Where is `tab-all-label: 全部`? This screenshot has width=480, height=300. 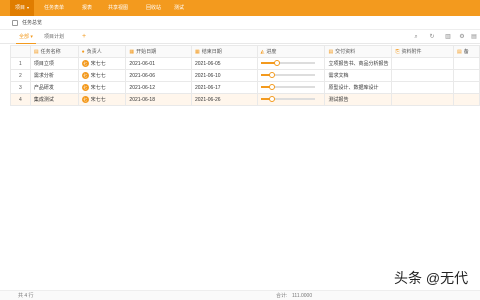 tab-all-label: 全部 is located at coordinates (24, 37).